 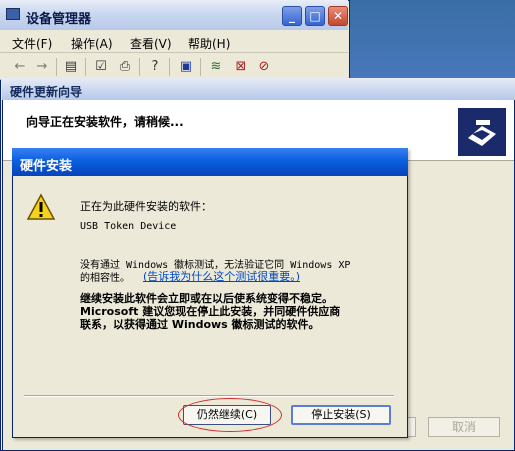 I want to click on dialog-divider, so click(x=209, y=396).